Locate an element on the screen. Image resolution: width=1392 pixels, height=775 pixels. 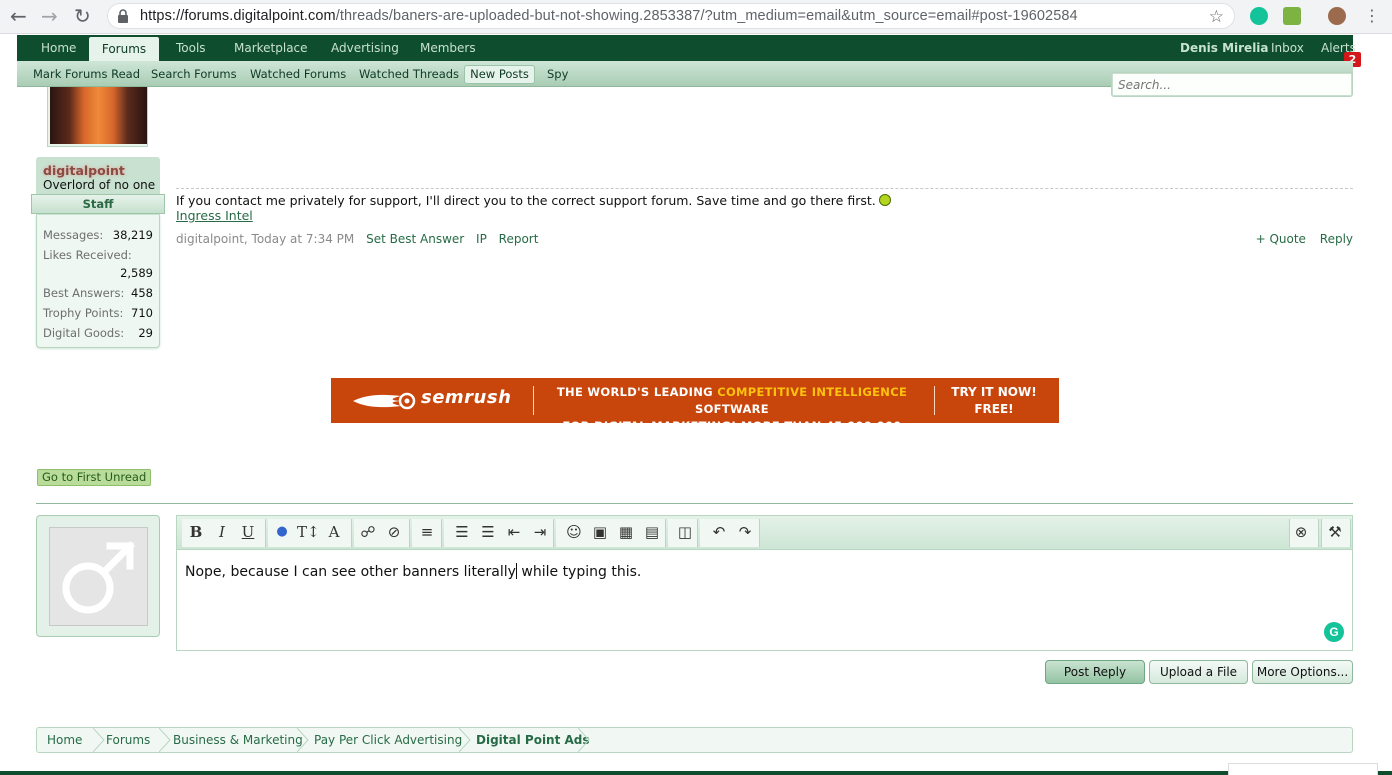
banner-separator is located at coordinates (533, 400).